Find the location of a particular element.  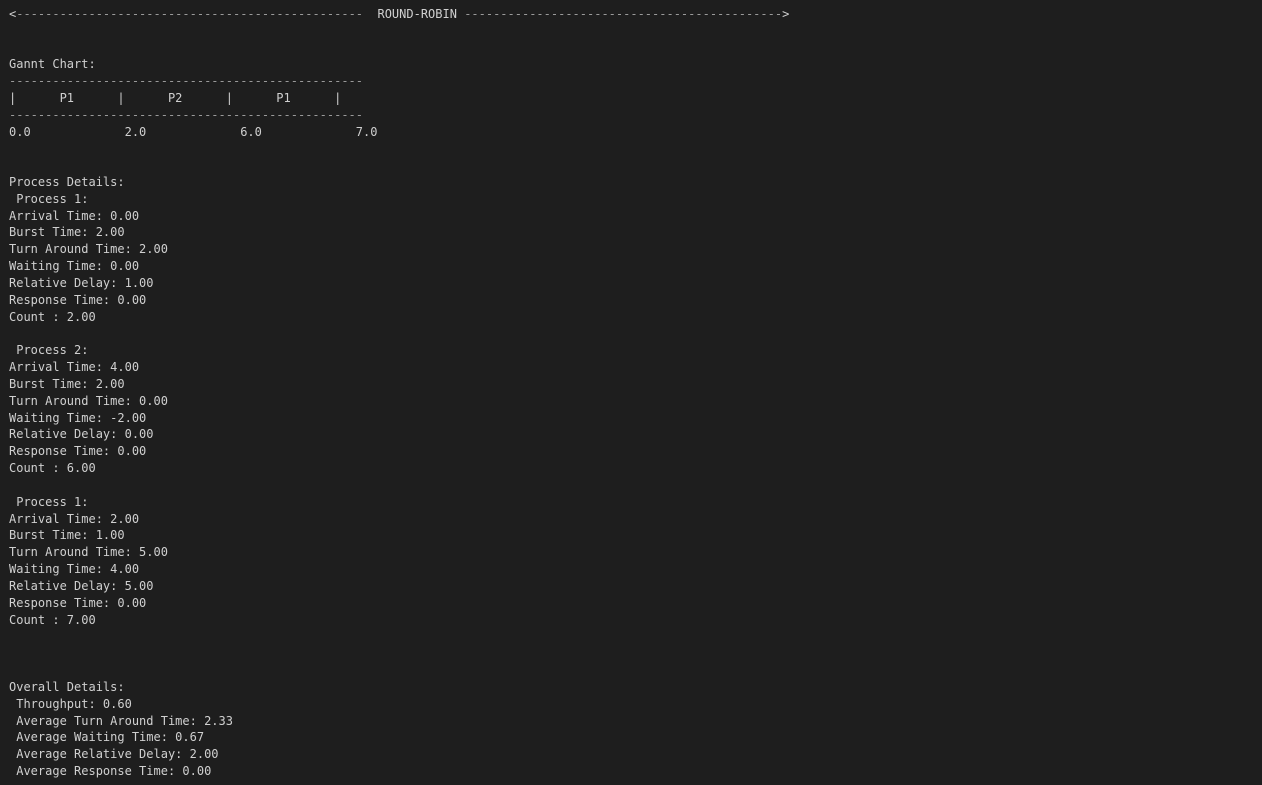

process-arrival-time: Arrival Time: 2.00 is located at coordinates (74, 519).